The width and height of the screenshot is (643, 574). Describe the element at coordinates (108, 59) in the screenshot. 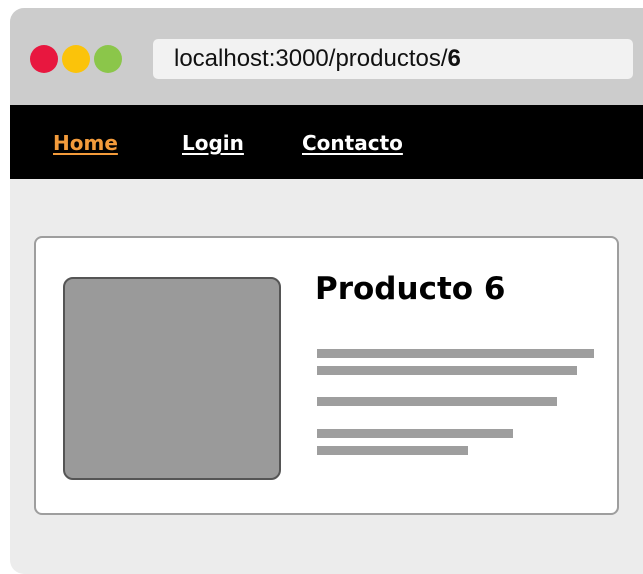

I see `maximize-window-dot` at that location.